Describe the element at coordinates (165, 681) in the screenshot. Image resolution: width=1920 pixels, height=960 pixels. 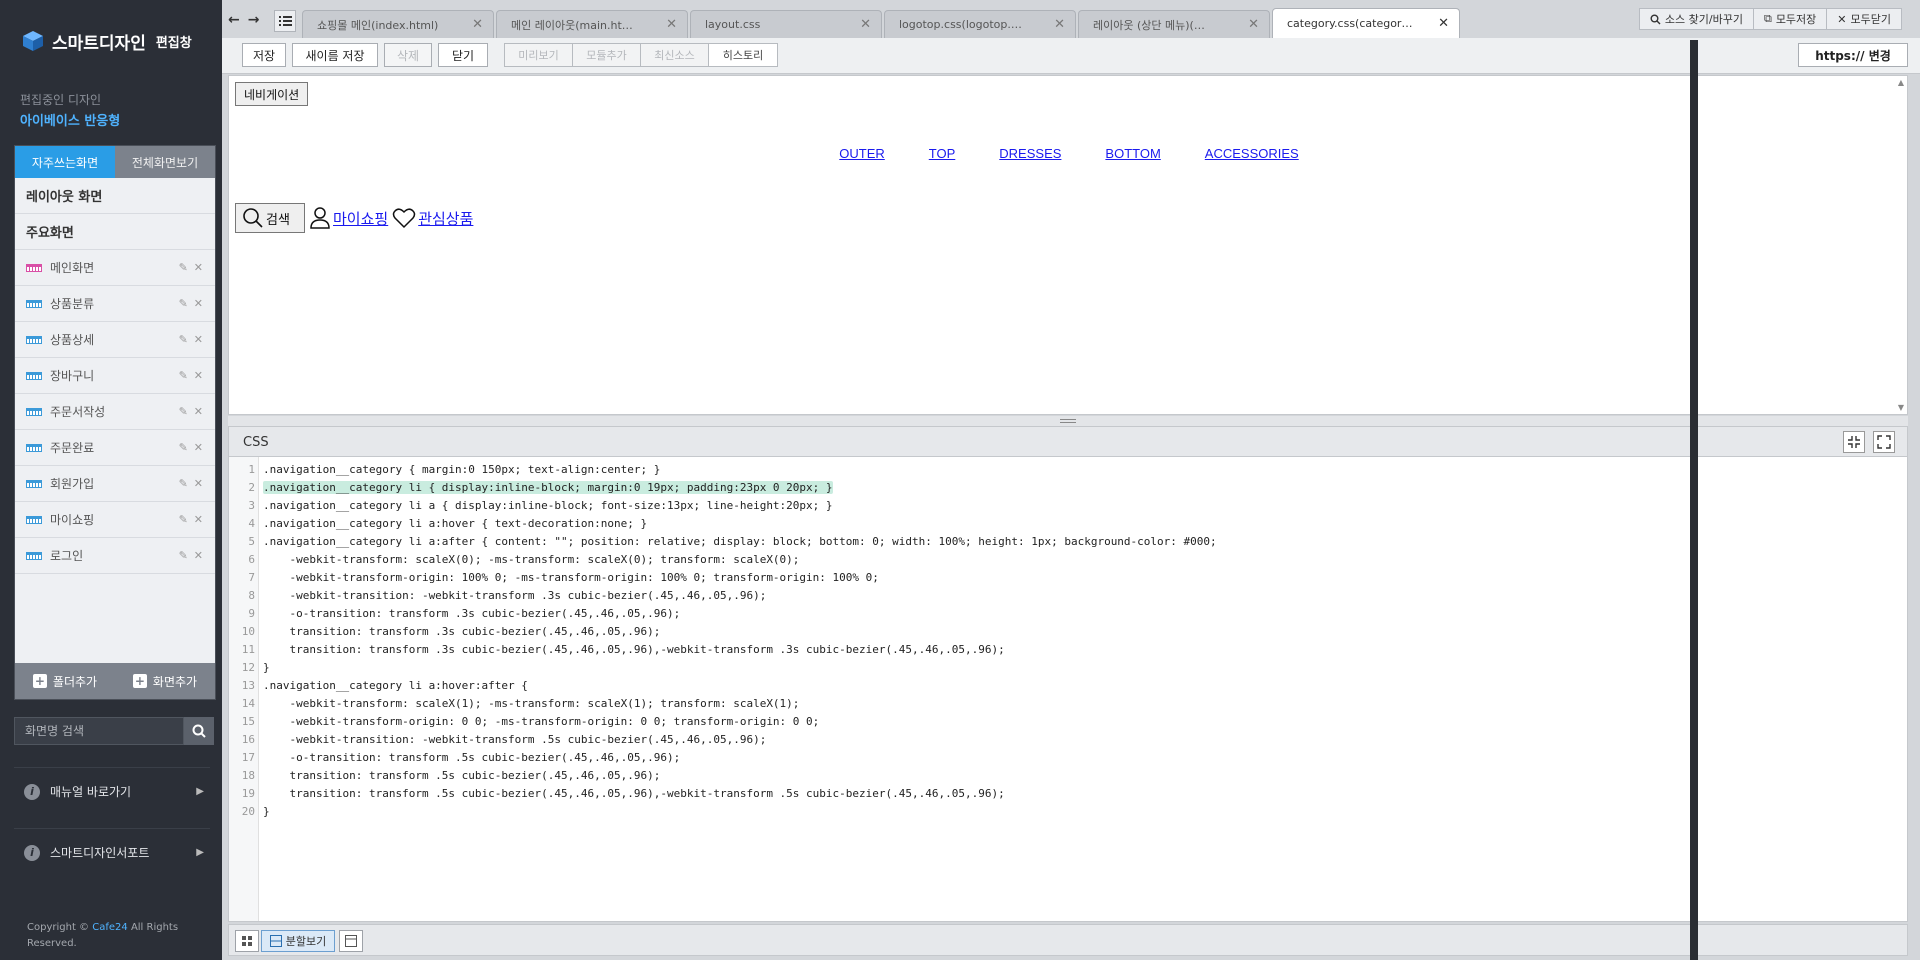
I see `add-screen-button: + 화면추가` at that location.